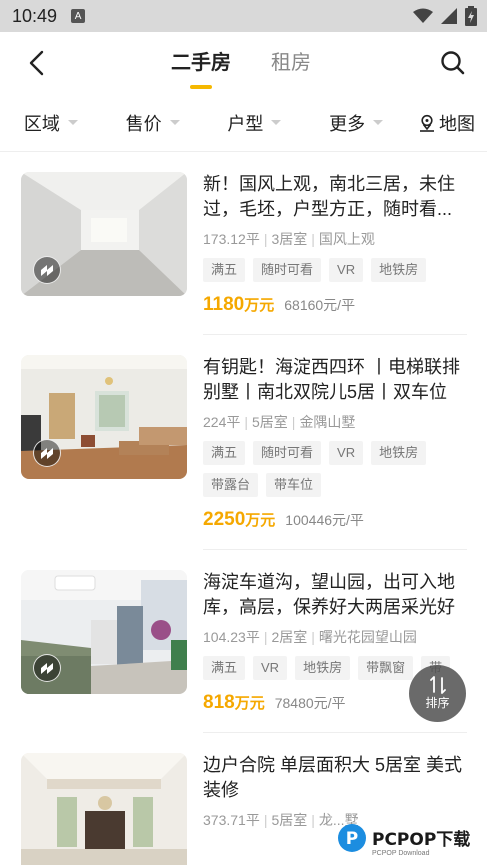  I want to click on listing-price: 2250万元, so click(239, 520).